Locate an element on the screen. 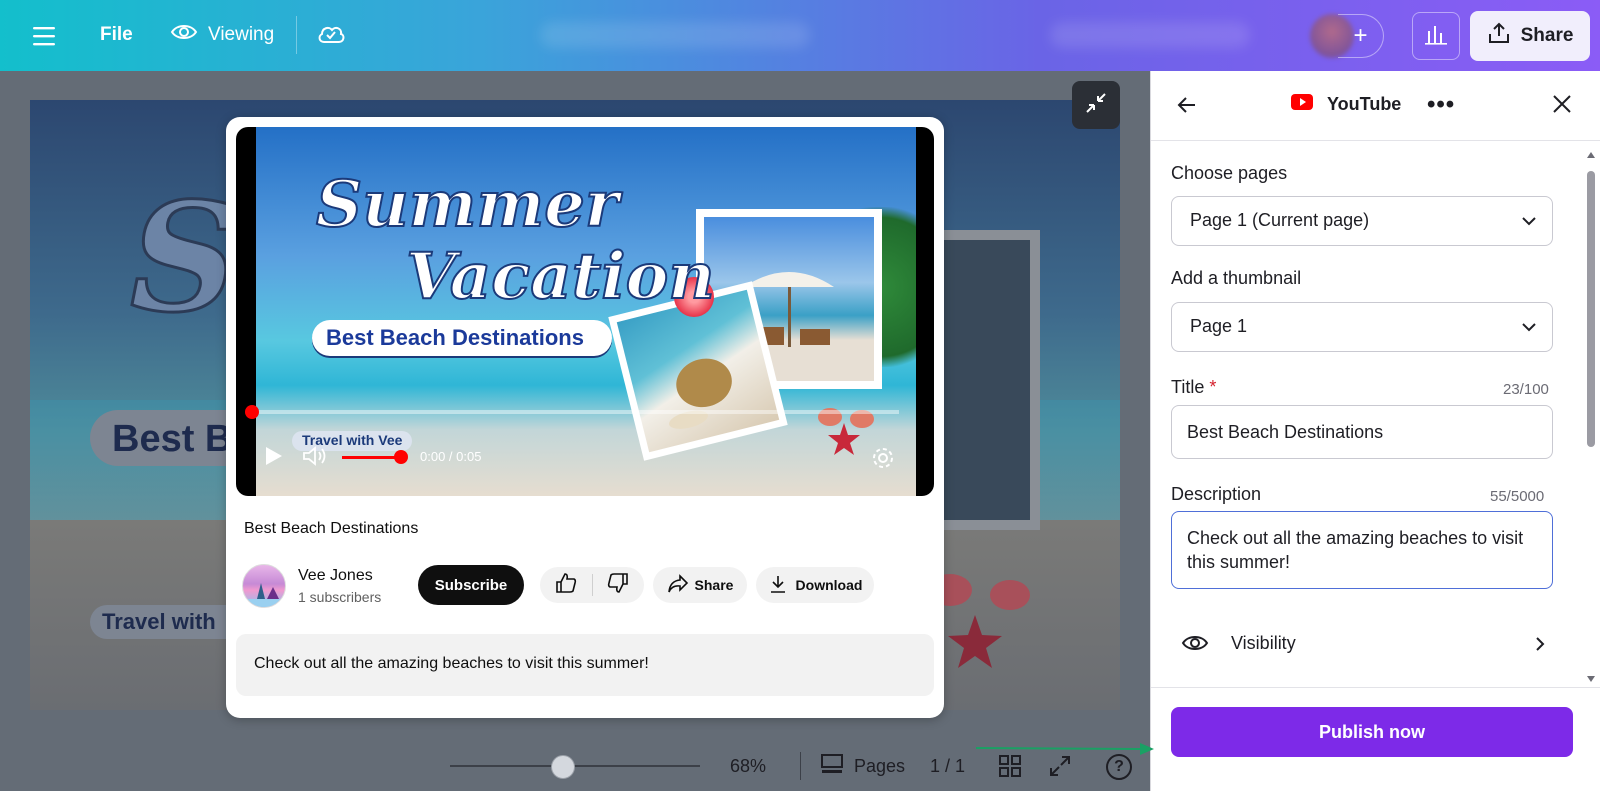 The width and height of the screenshot is (1600, 791). add-collaborator-button: + is located at coordinates (1361, 36).